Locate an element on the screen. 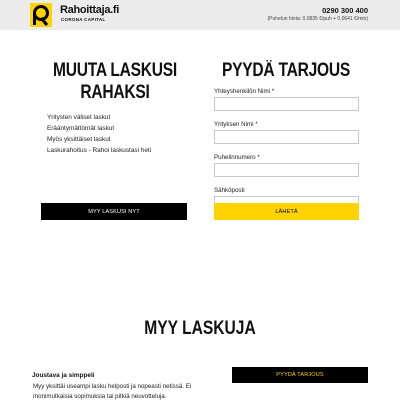 This screenshot has width=400, height=400. request-quote-button: PYYDÄ TARJOUS is located at coordinates (300, 375).